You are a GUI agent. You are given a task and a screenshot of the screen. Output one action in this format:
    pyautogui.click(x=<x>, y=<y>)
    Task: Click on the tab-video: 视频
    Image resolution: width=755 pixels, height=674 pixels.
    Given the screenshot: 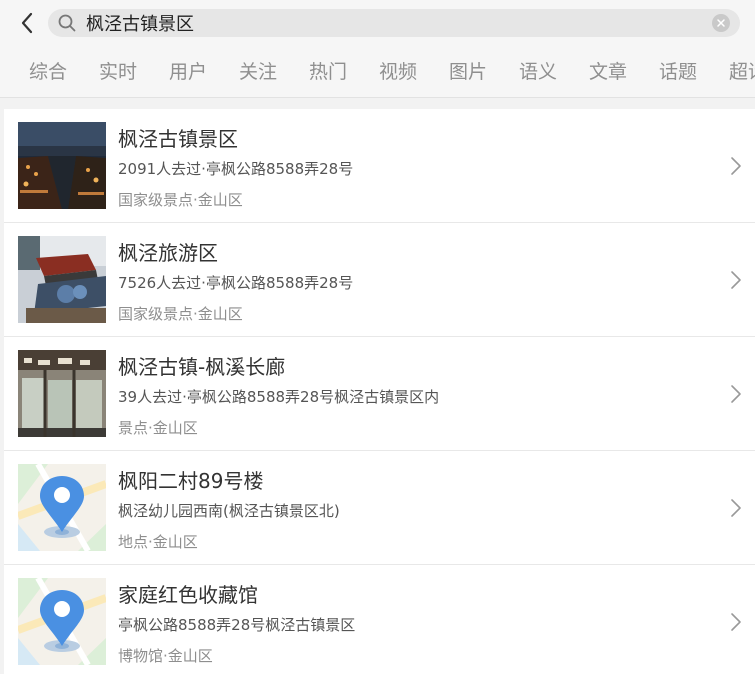 What is the action you would take?
    pyautogui.click(x=398, y=70)
    